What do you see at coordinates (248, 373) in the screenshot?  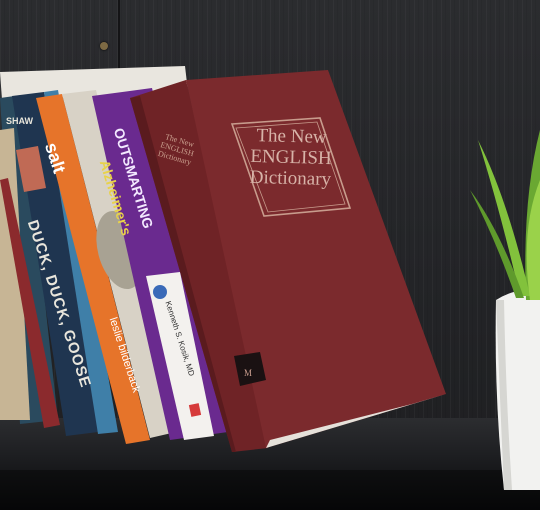 I see `dictionary-emblem-letter: M` at bounding box center [248, 373].